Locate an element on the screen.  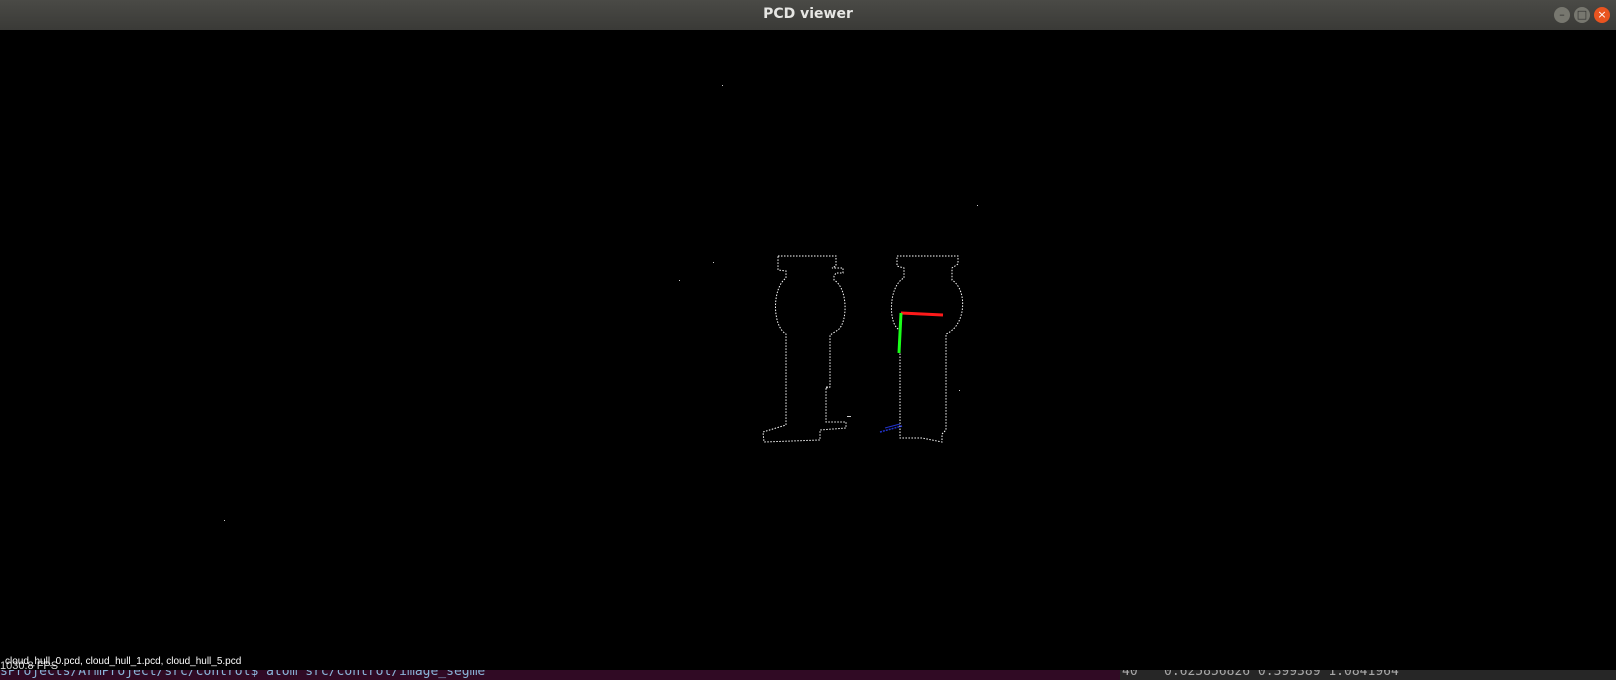
maximize-button: □ is located at coordinates (1582, 15).